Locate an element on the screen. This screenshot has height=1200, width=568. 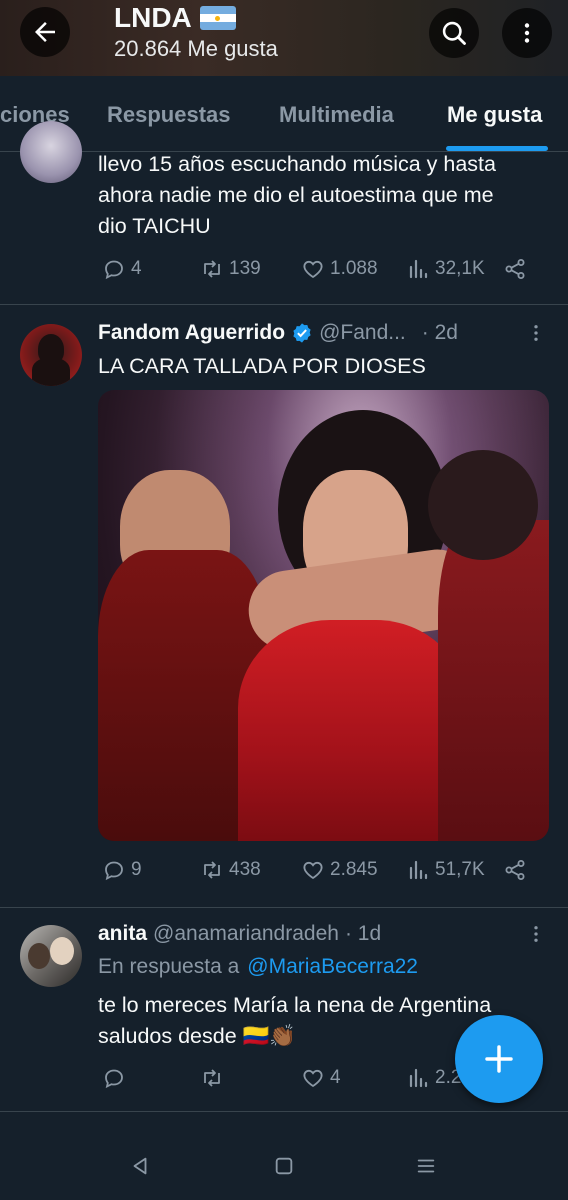
tweet-text-line: saludos desde 🇨🇴👏🏾 is located at coordinates (294, 1036).